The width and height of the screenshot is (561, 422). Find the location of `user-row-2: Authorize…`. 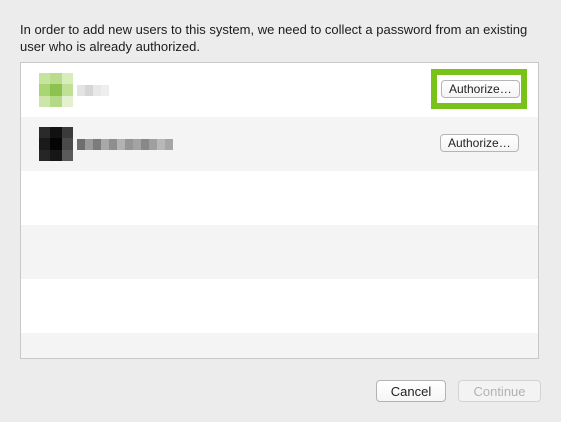

user-row-2: Authorize… is located at coordinates (279, 144).